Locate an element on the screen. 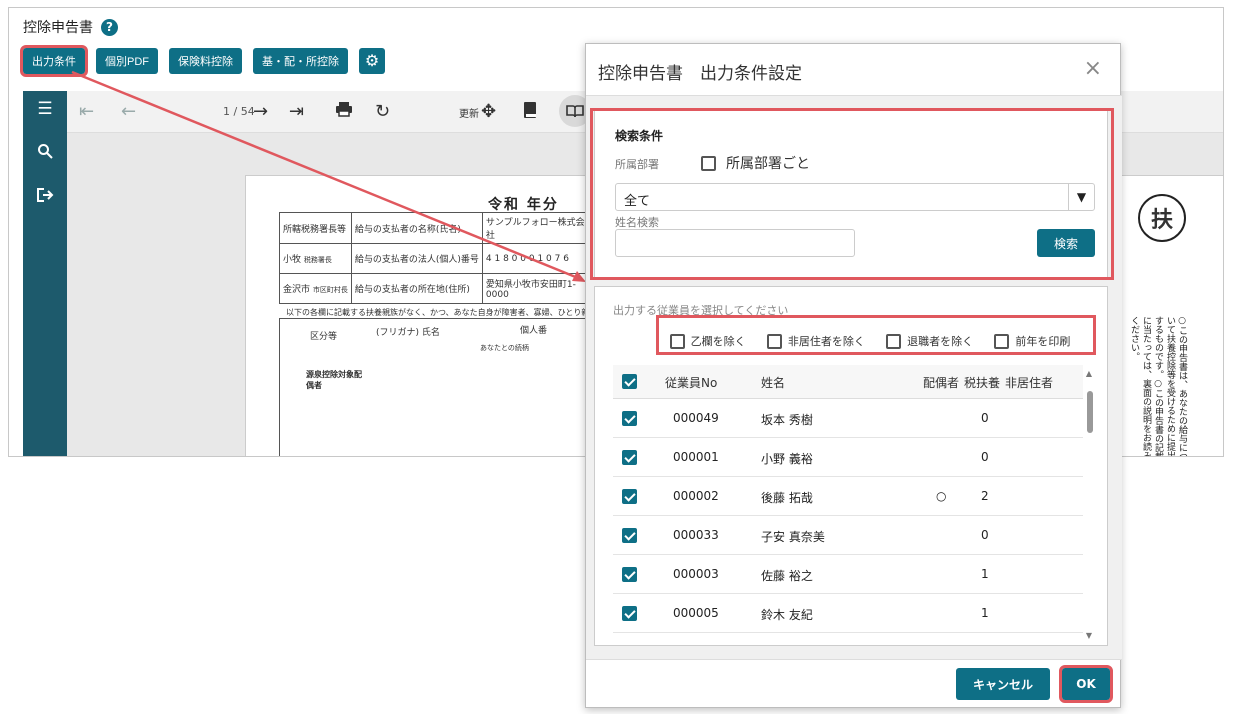 Image resolution: width=1233 pixels, height=714 pixels. payer-address-label: 給与の支払者の所在地(住所) is located at coordinates (416, 288).